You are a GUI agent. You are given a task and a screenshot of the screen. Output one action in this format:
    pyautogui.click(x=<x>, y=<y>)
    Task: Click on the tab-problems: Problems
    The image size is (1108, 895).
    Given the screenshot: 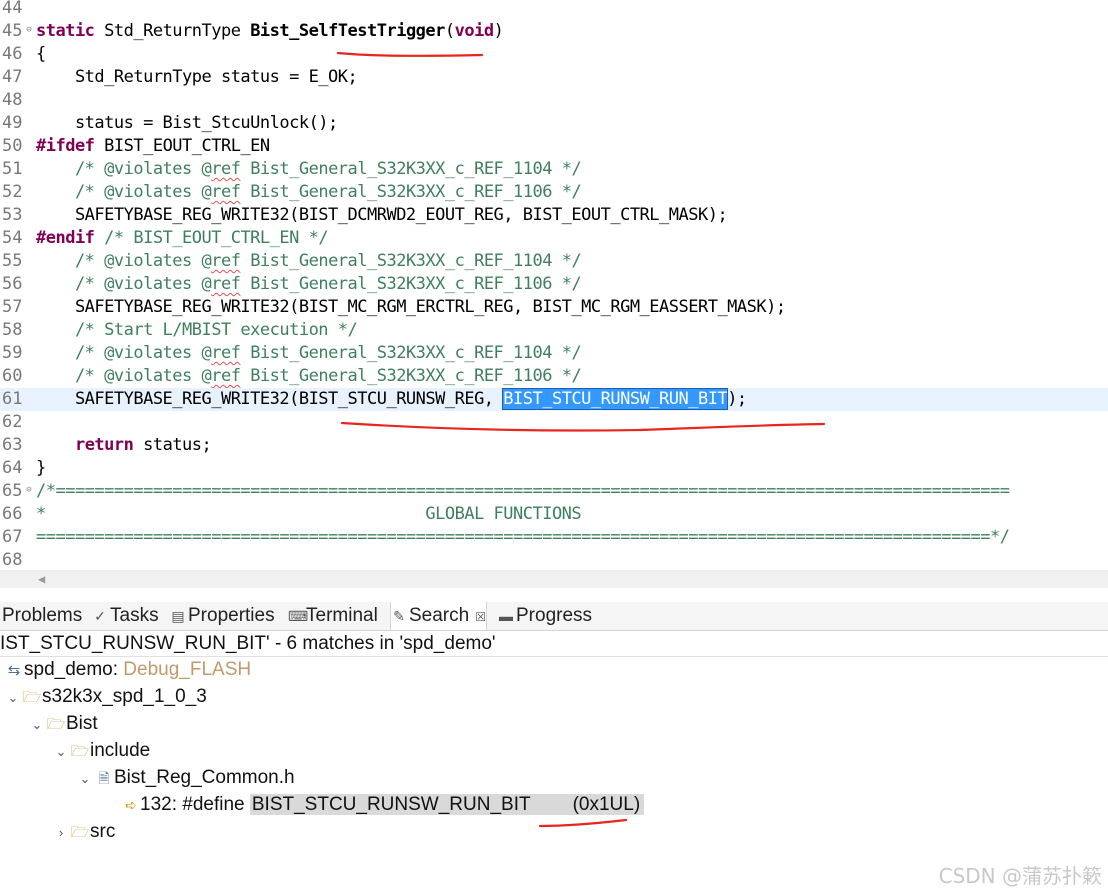 What is the action you would take?
    pyautogui.click(x=42, y=616)
    